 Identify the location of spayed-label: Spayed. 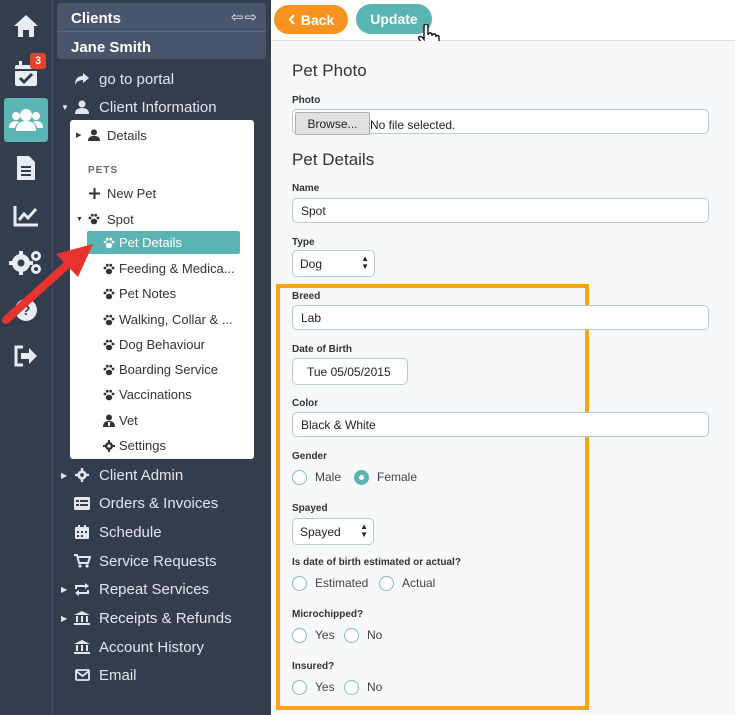
(310, 508).